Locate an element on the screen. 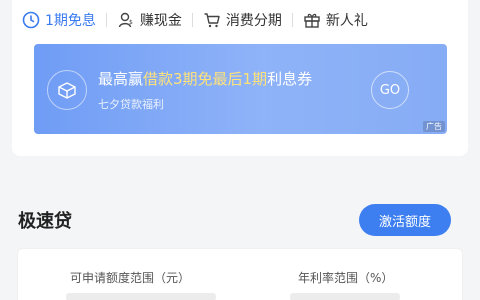 The height and width of the screenshot is (300, 480). tab-interest-free: 1期免息 is located at coordinates (59, 20).